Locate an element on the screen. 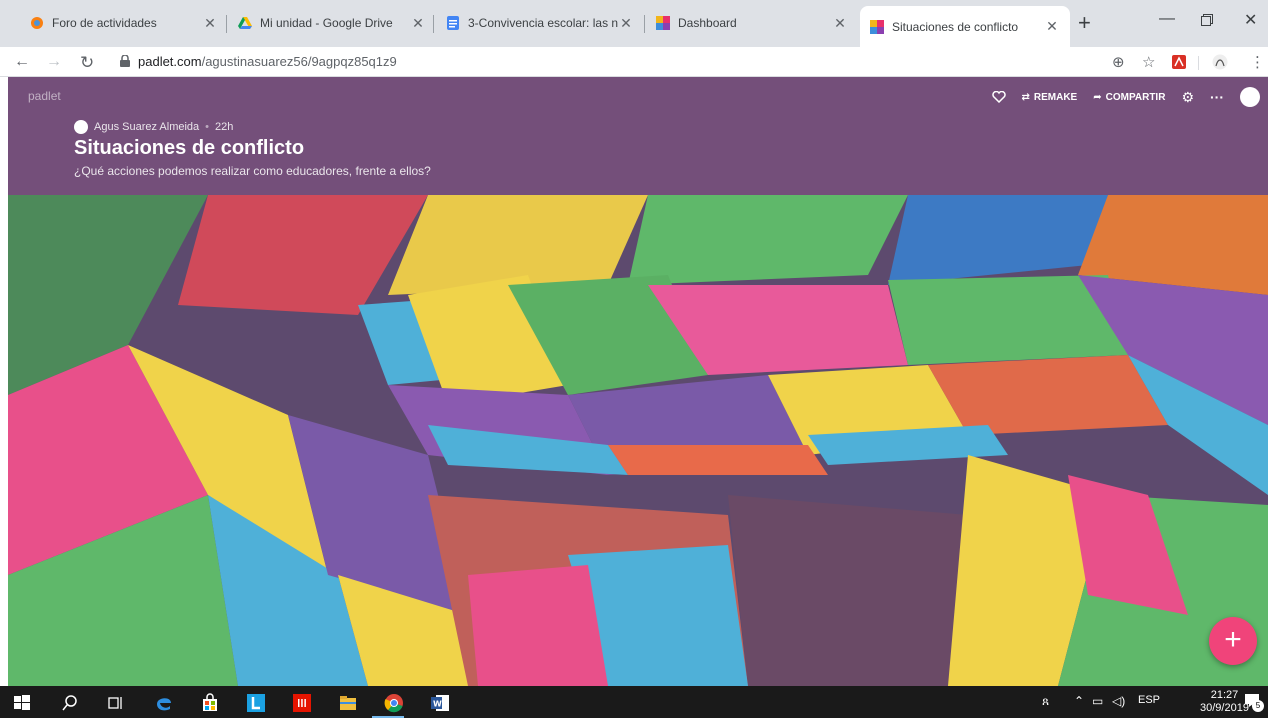  post-time: 22h is located at coordinates (224, 127).